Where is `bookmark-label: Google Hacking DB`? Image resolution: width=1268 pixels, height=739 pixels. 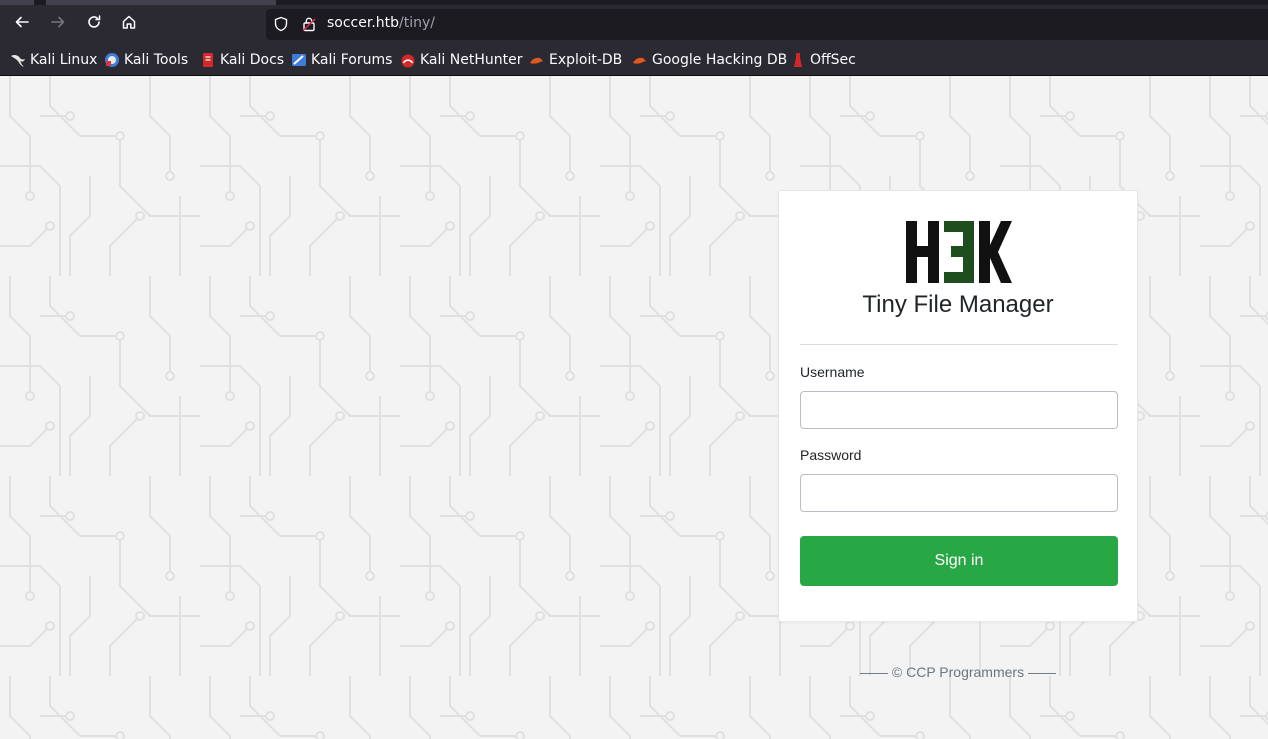
bookmark-label: Google Hacking DB is located at coordinates (720, 60).